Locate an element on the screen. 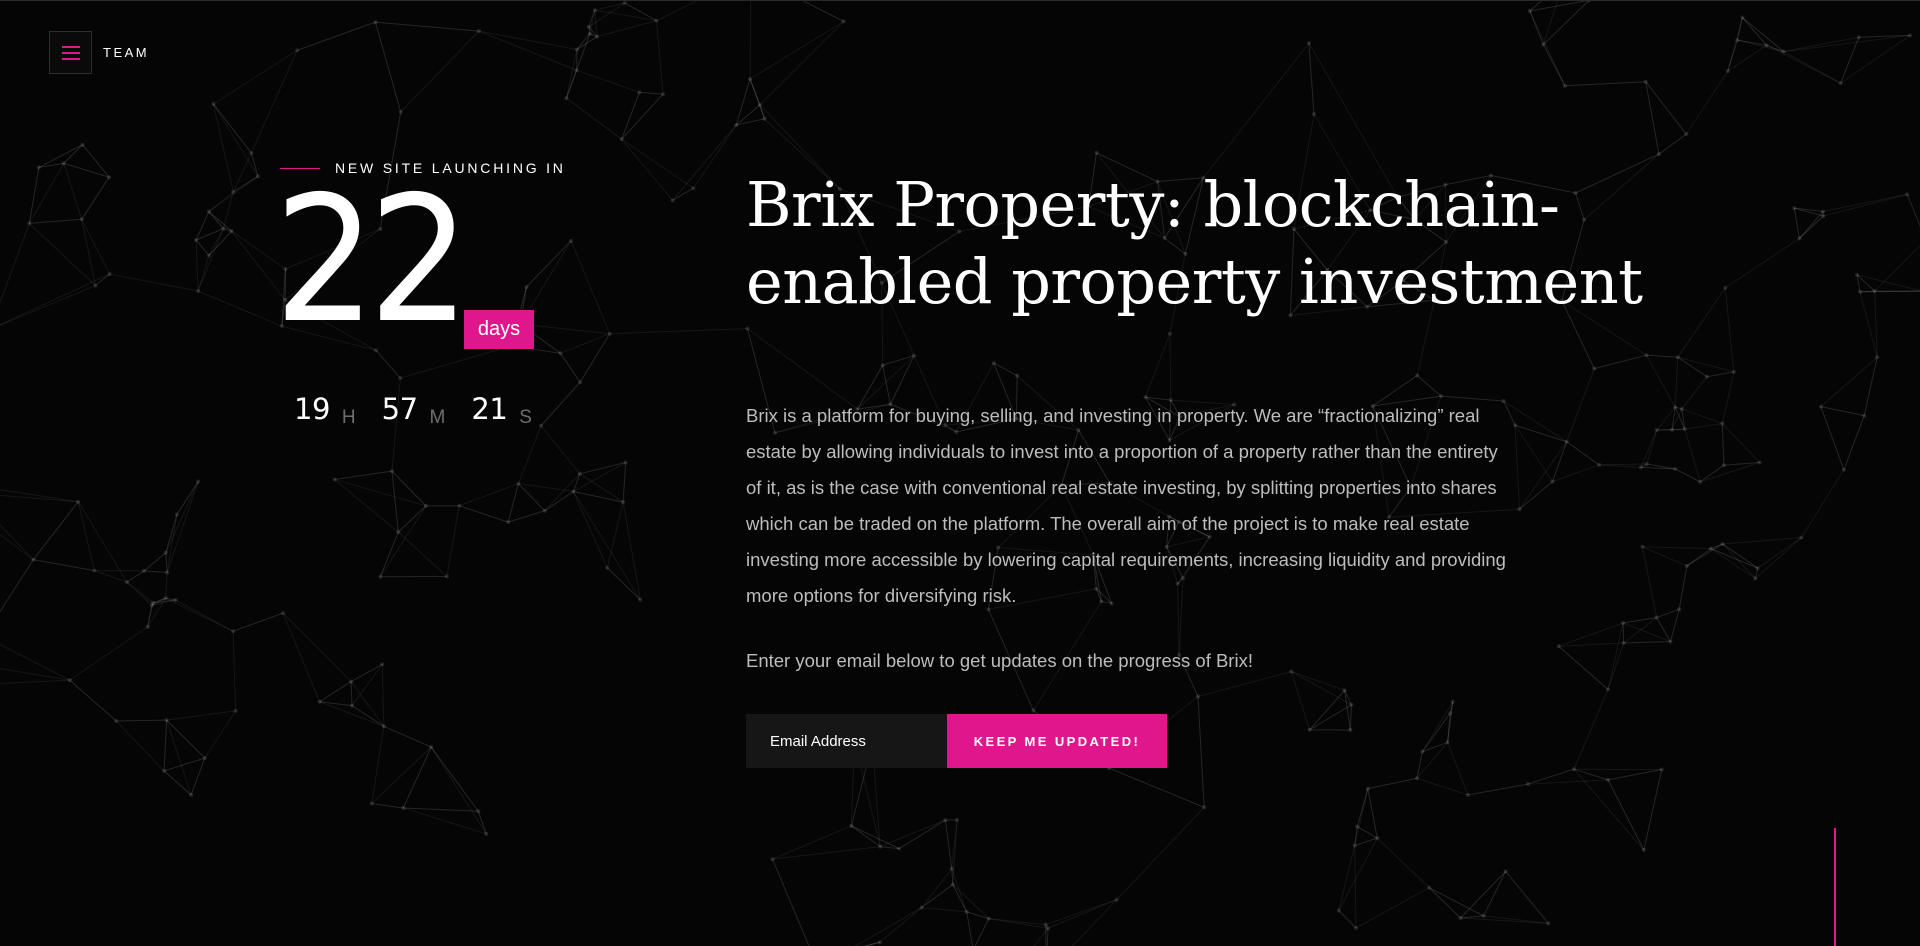 Image resolution: width=1920 pixels, height=946 pixels. seconds-label: S is located at coordinates (525, 417).